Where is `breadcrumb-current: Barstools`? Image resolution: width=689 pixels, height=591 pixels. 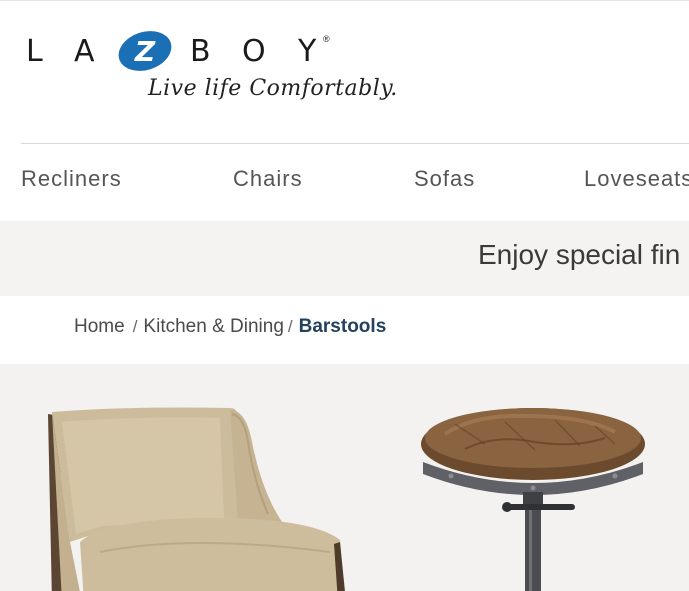 breadcrumb-current: Barstools is located at coordinates (342, 326).